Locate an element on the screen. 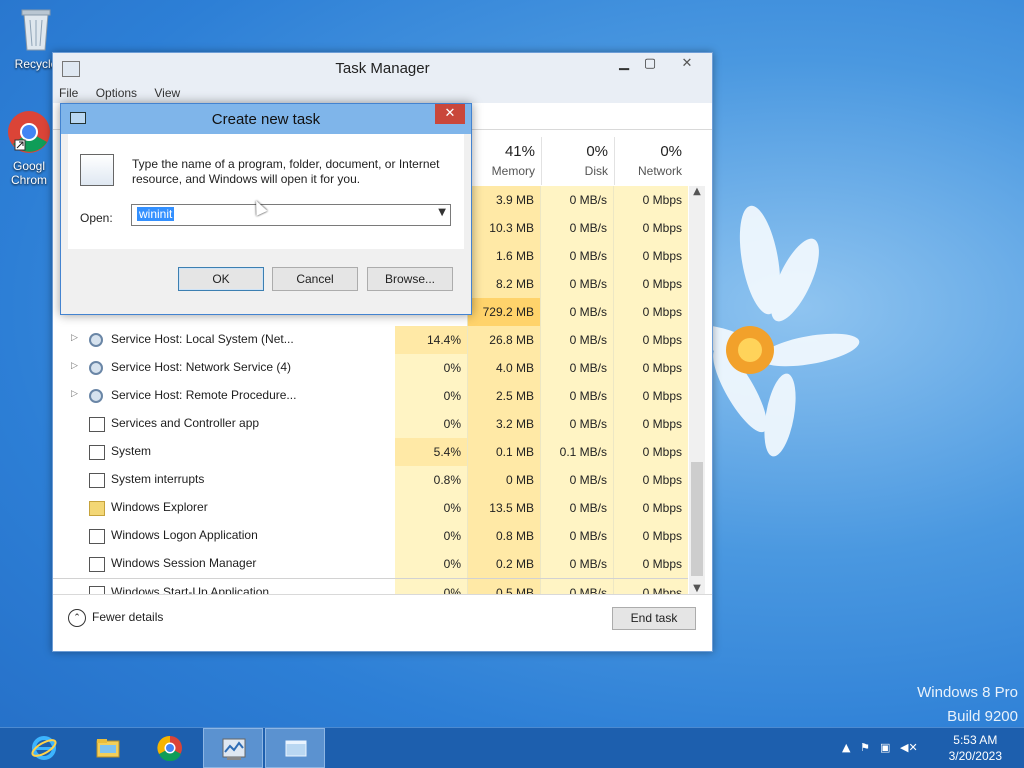 The image size is (1024, 768). network-percent: 0% is located at coordinates (671, 151).